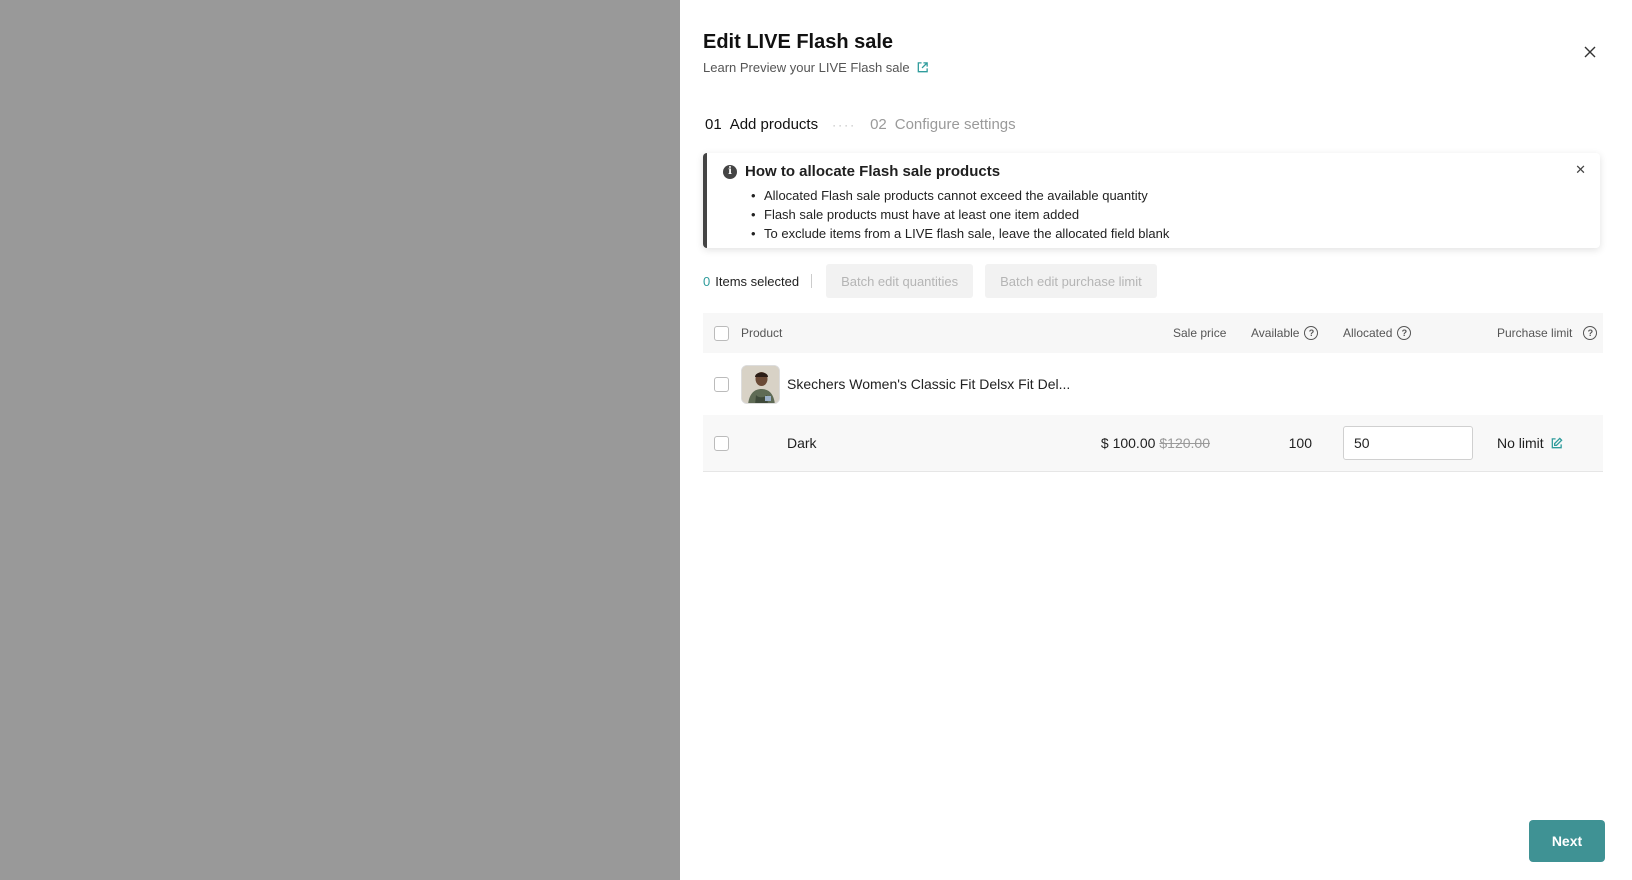  Describe the element at coordinates (798, 42) in the screenshot. I see `drawer-title: Edit LIVE Flash sale` at that location.